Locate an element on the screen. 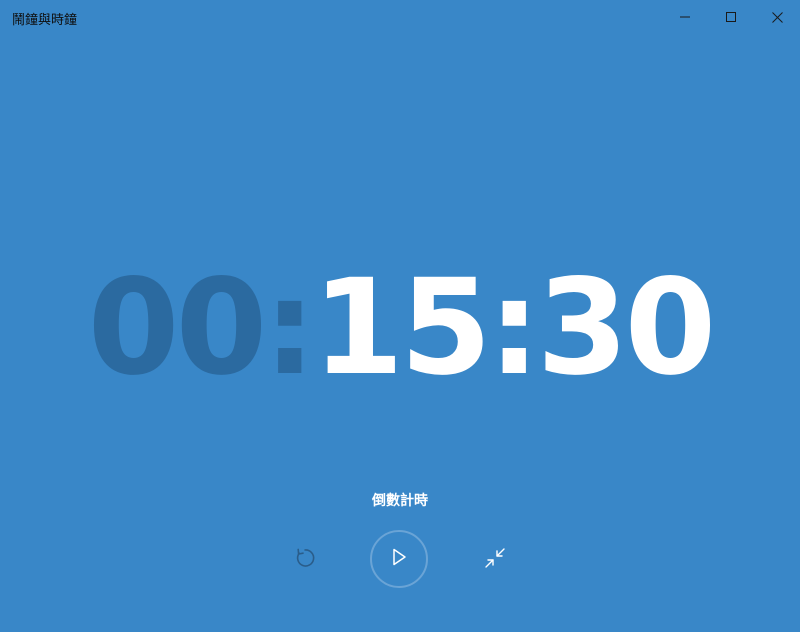 The width and height of the screenshot is (800, 632). close-button is located at coordinates (777, 17).